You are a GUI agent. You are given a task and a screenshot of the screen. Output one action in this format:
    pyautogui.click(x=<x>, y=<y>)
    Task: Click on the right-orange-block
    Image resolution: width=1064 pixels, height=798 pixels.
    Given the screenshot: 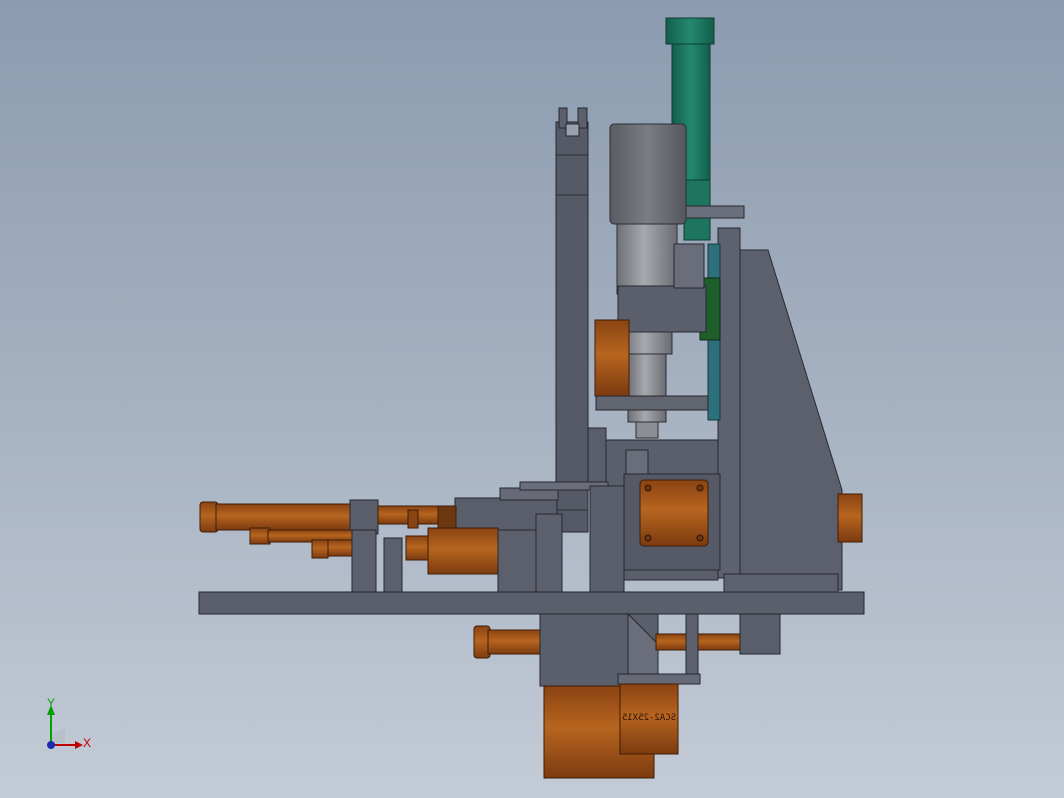 What is the action you would take?
    pyautogui.click(x=850, y=518)
    